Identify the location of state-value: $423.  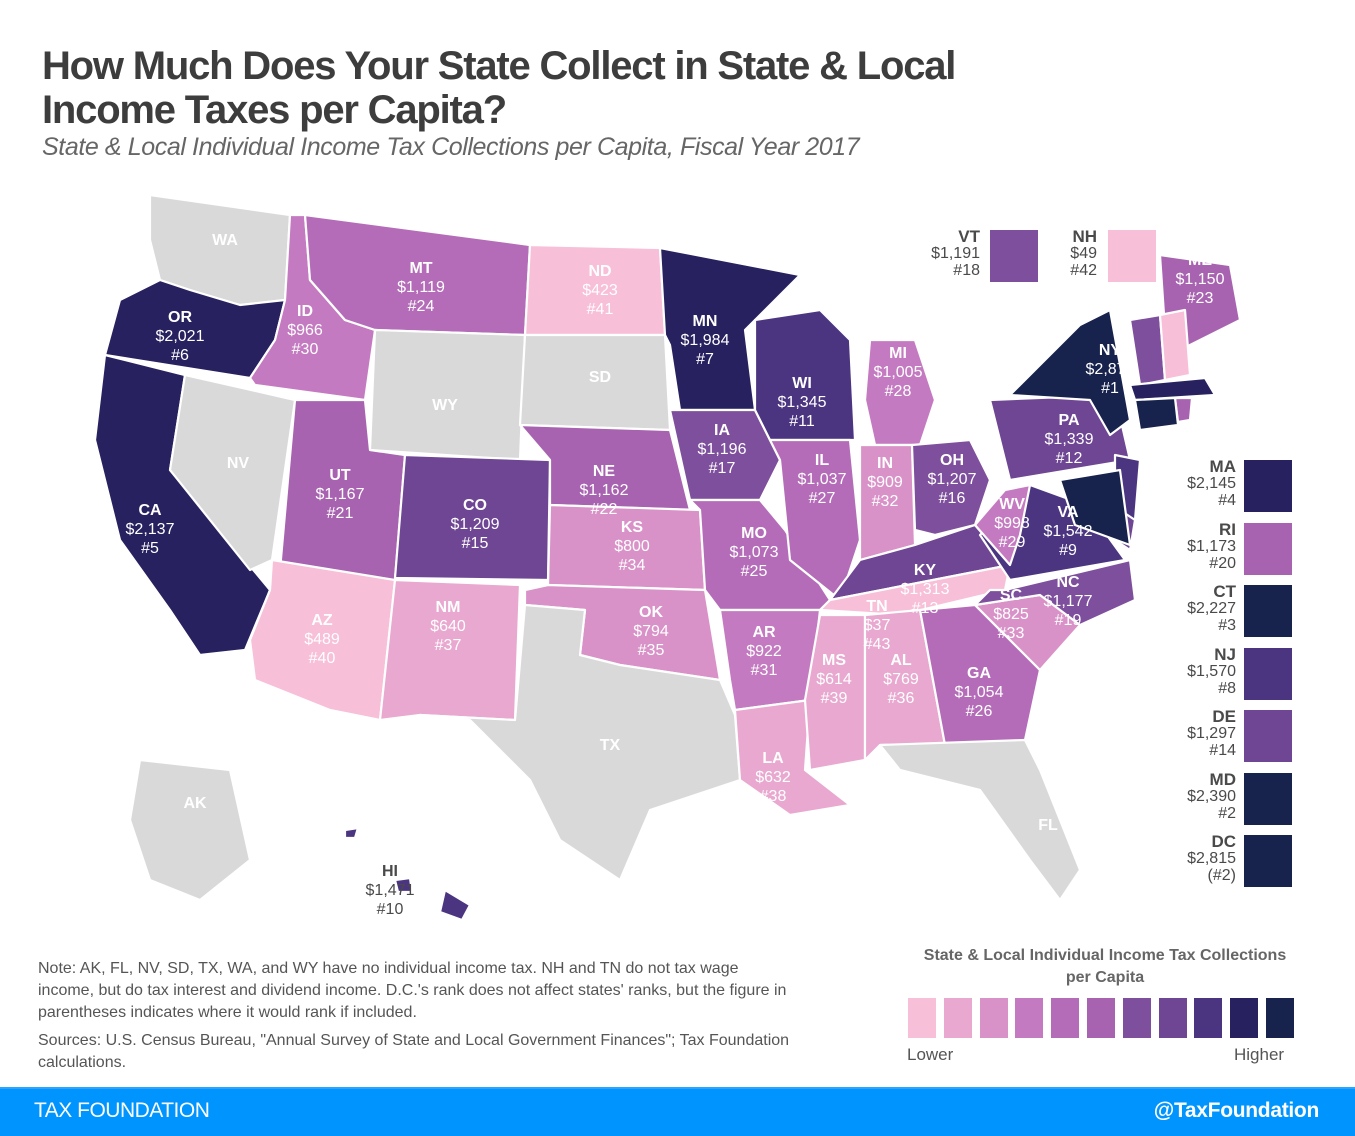
(600, 290).